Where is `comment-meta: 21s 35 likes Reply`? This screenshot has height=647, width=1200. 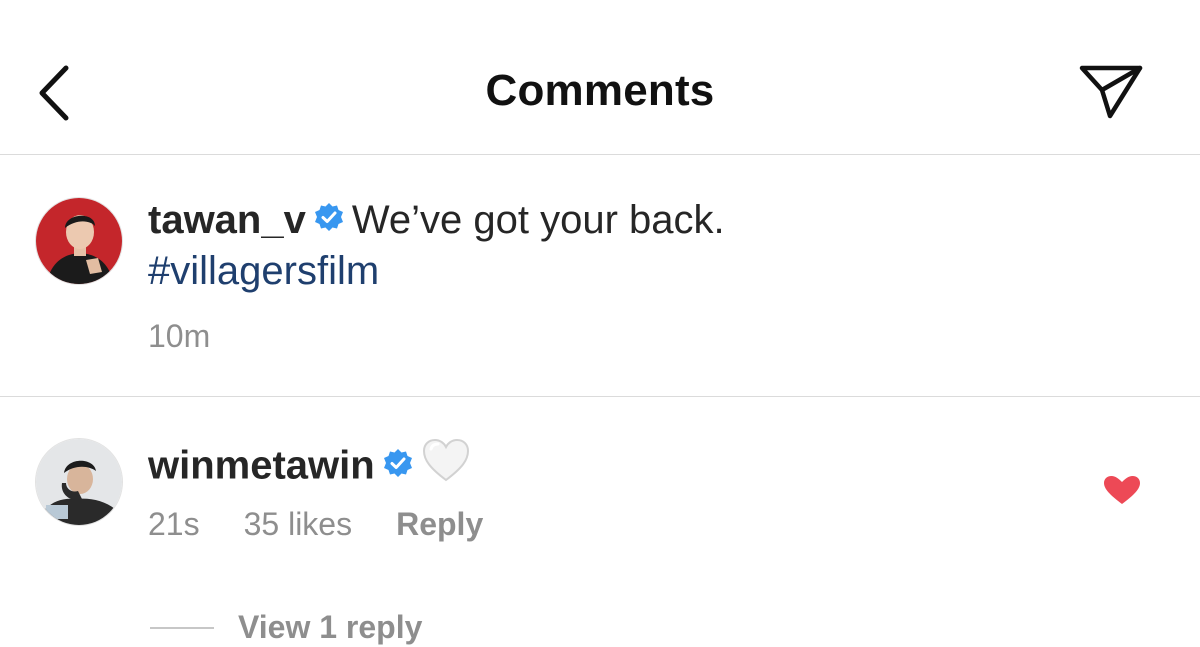 comment-meta: 21s 35 likes Reply is located at coordinates (337, 524).